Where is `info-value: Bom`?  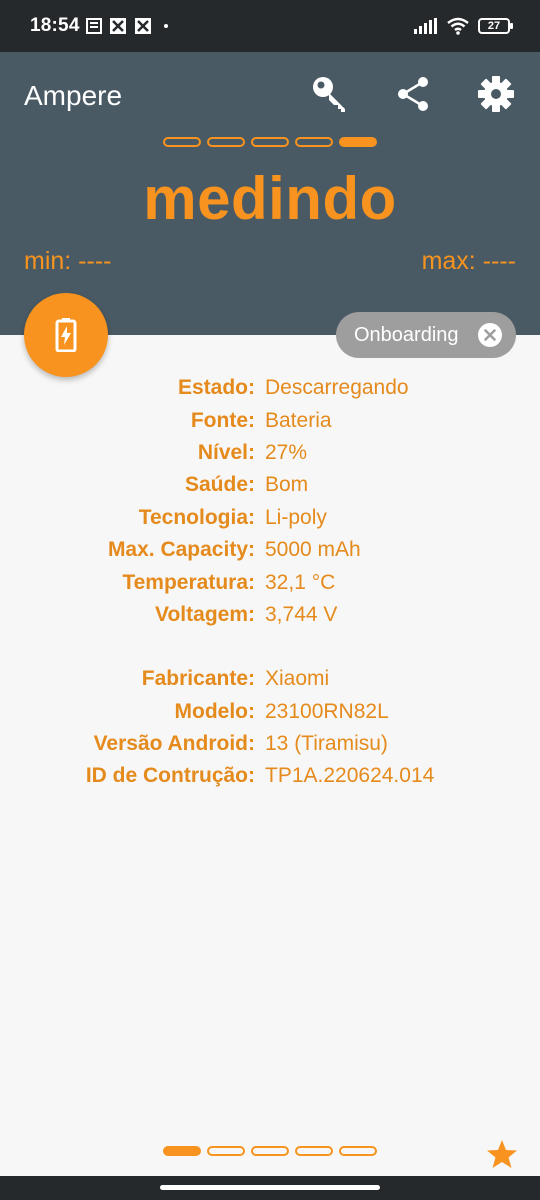
info-value: Bom is located at coordinates (287, 485).